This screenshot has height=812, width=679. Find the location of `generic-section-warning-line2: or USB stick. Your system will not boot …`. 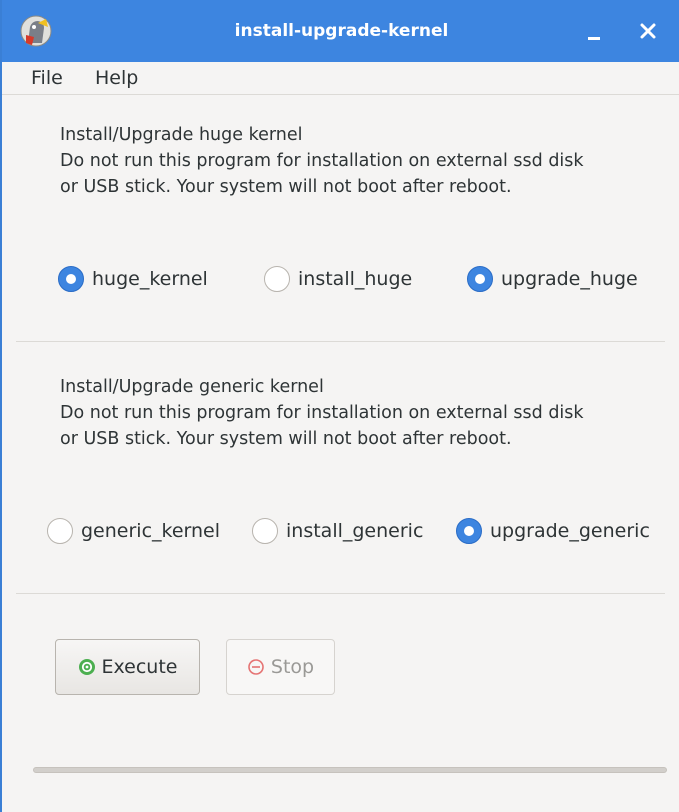

generic-section-warning-line2: or USB stick. Your system will not boot … is located at coordinates (286, 439).